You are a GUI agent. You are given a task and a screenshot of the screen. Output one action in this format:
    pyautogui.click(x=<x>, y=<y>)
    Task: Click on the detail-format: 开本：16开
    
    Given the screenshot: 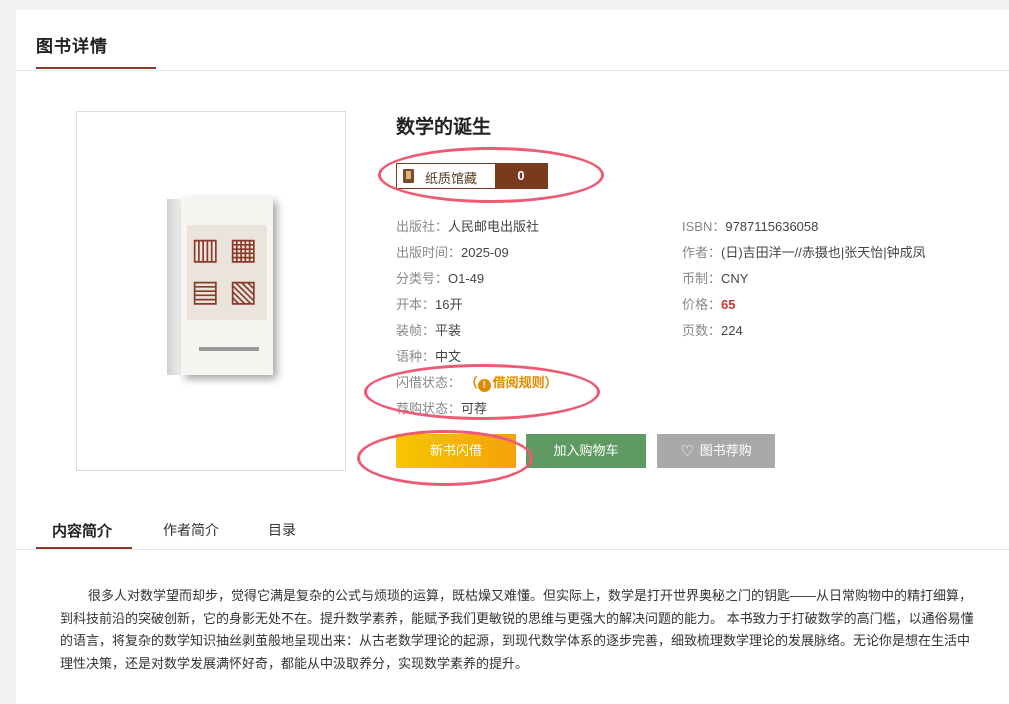 What is the action you would take?
    pyautogui.click(x=429, y=304)
    